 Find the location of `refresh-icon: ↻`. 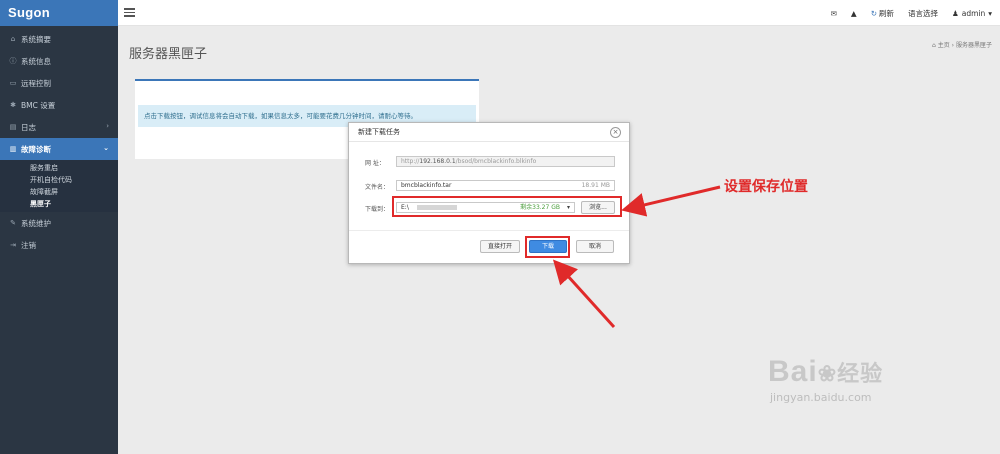

refresh-icon: ↻ is located at coordinates (873, 13).